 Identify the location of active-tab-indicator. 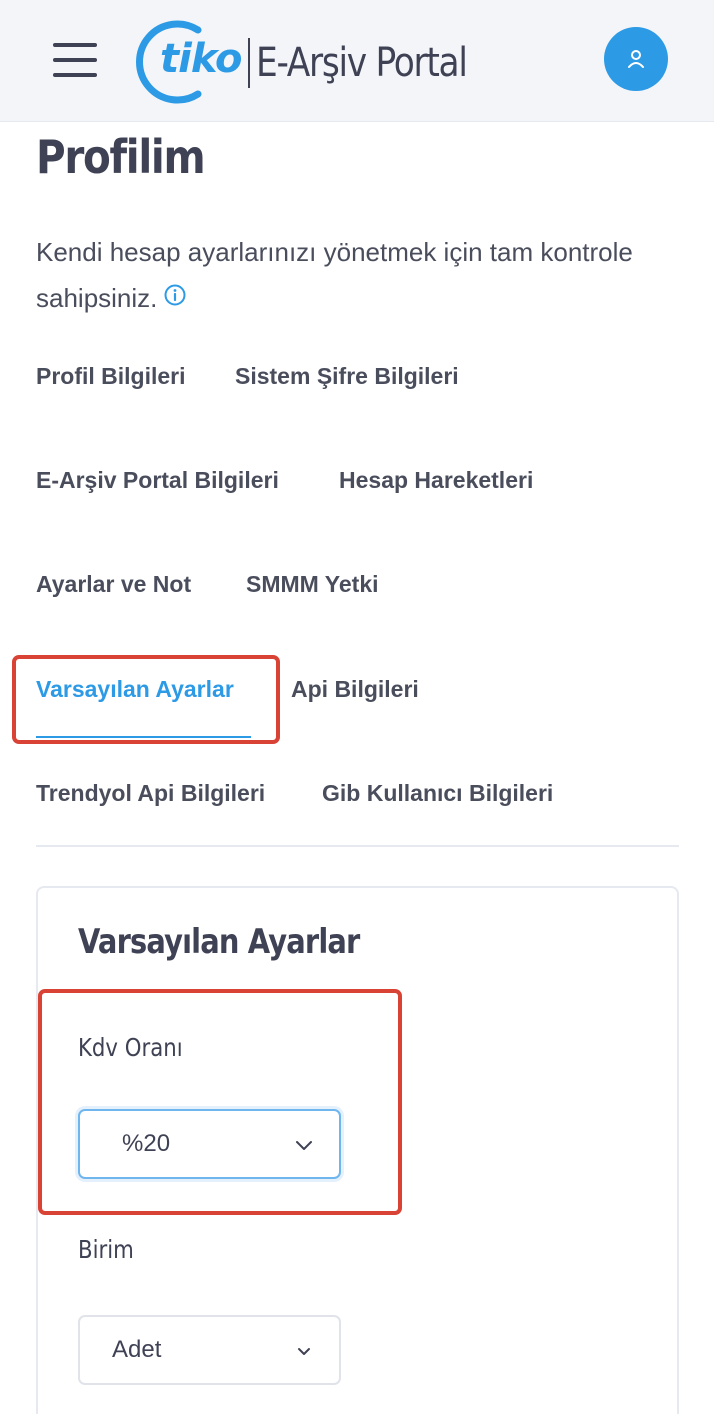
(143, 737).